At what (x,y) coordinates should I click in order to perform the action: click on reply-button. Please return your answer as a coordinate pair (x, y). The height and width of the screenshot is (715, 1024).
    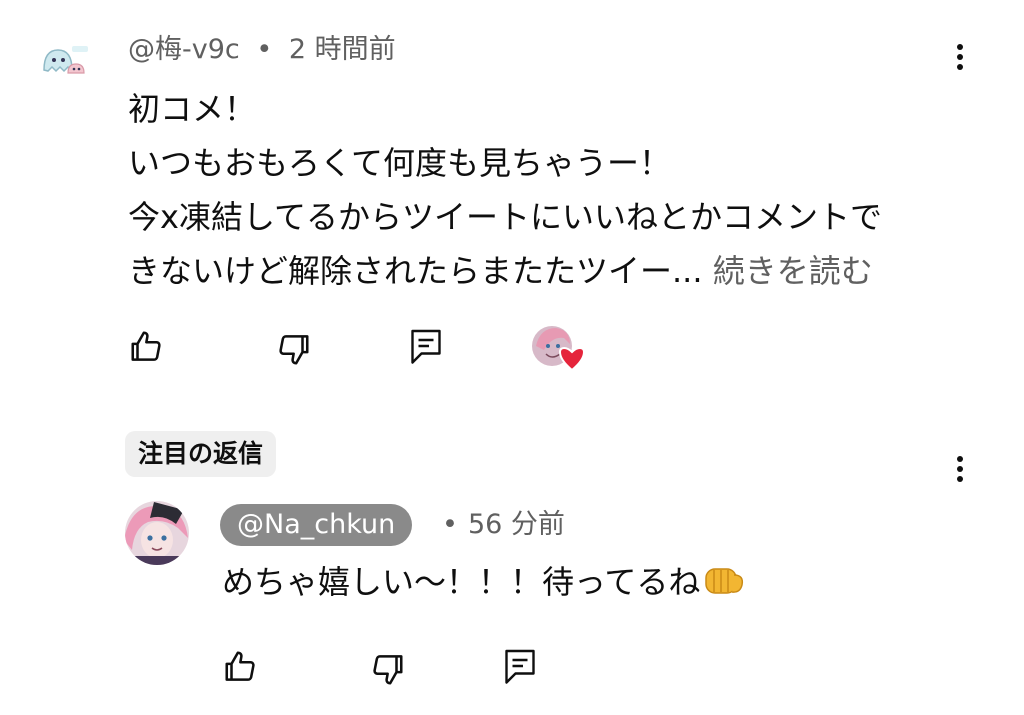
    Looking at the image, I should click on (426, 346).